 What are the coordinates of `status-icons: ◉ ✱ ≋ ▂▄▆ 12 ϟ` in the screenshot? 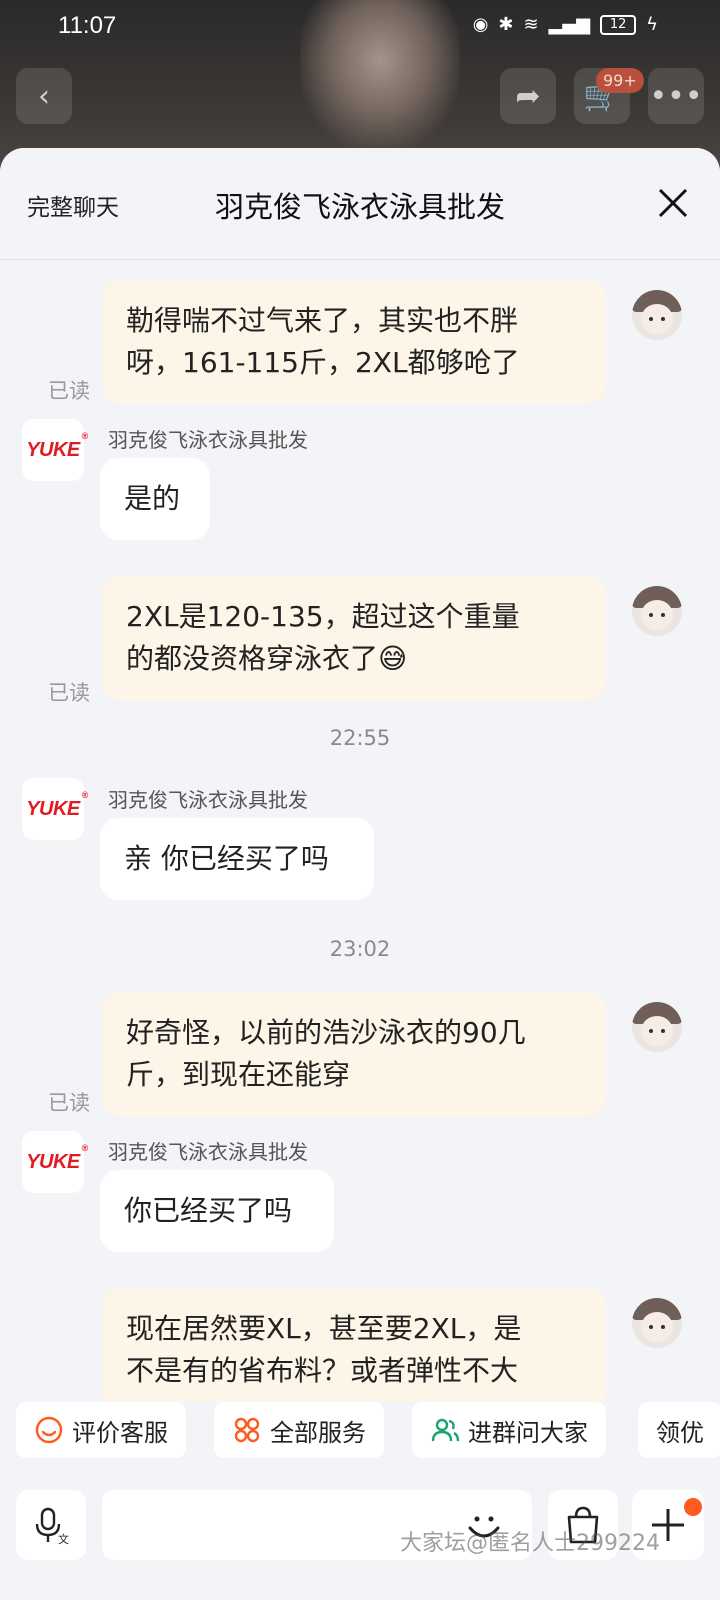 It's located at (565, 24).